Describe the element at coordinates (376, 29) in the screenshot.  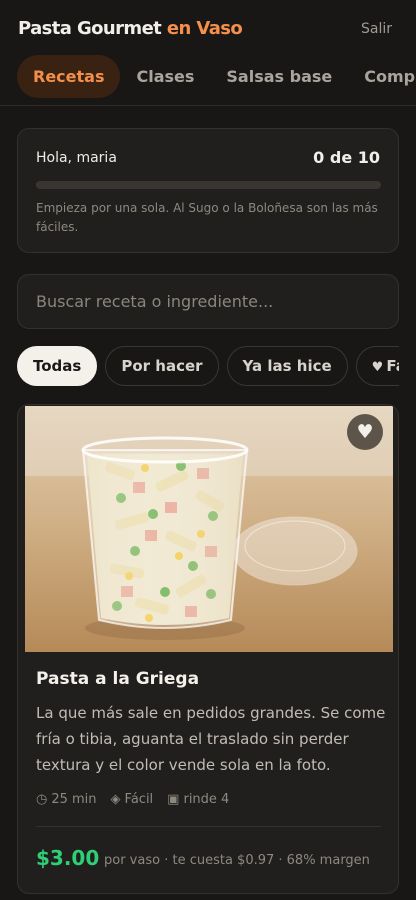
I see `logout-button: Salir` at that location.